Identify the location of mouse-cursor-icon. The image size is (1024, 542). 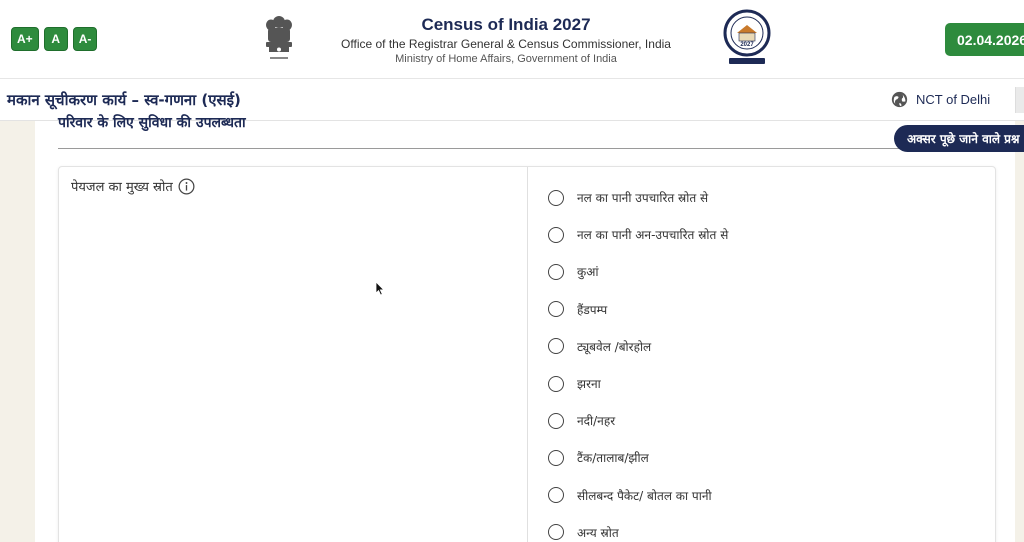
(380, 288).